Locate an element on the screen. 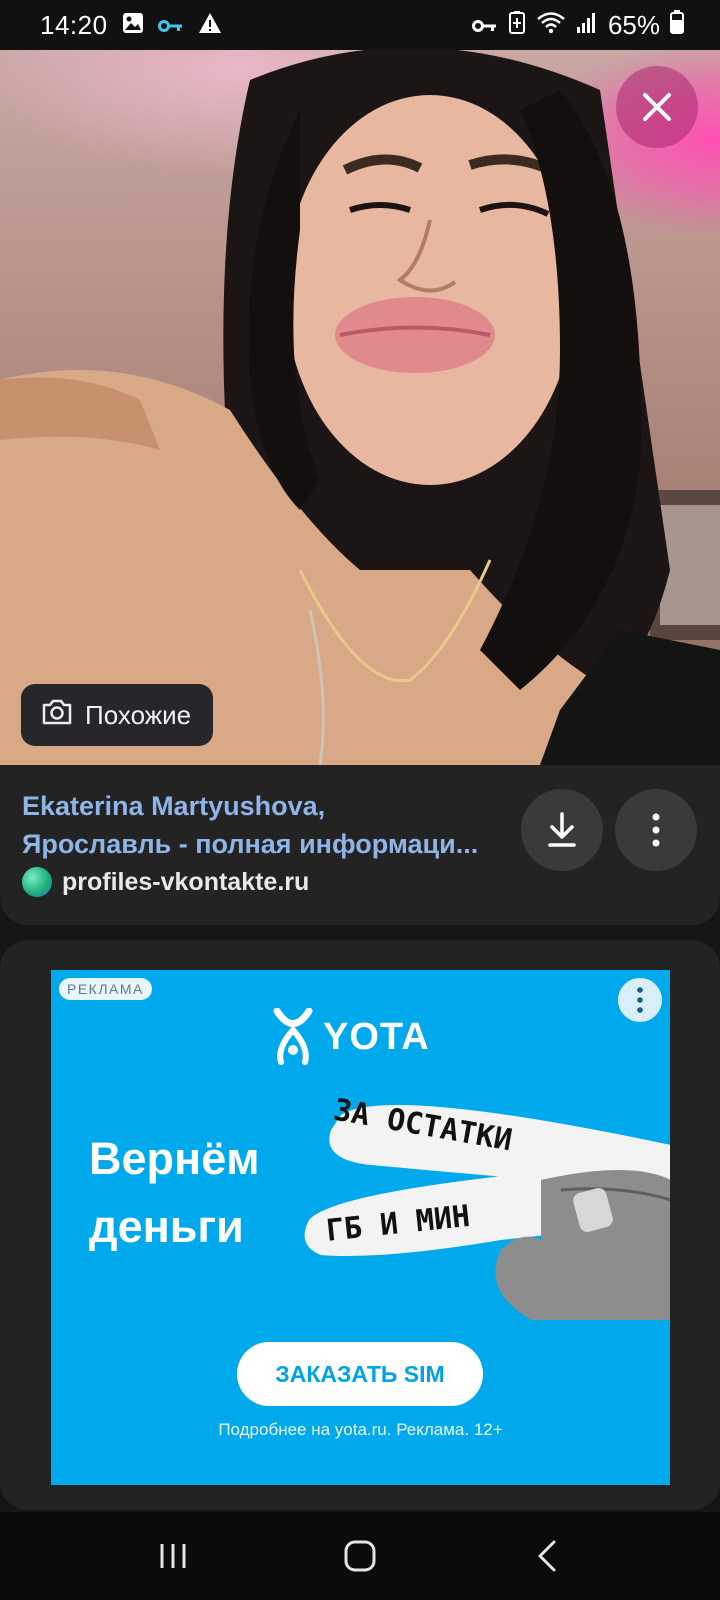 The image size is (720, 1600). download-button is located at coordinates (562, 830).